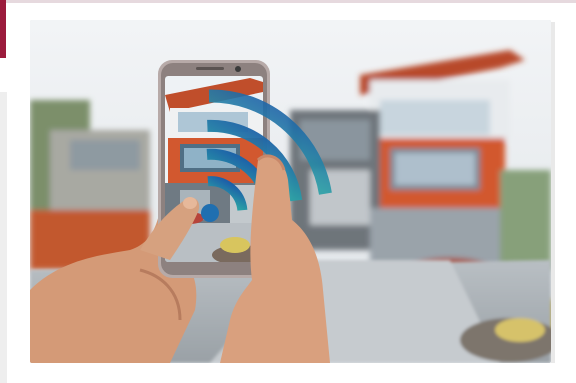  Describe the element at coordinates (3, 237) in the screenshot. I see `side-divider` at that location.